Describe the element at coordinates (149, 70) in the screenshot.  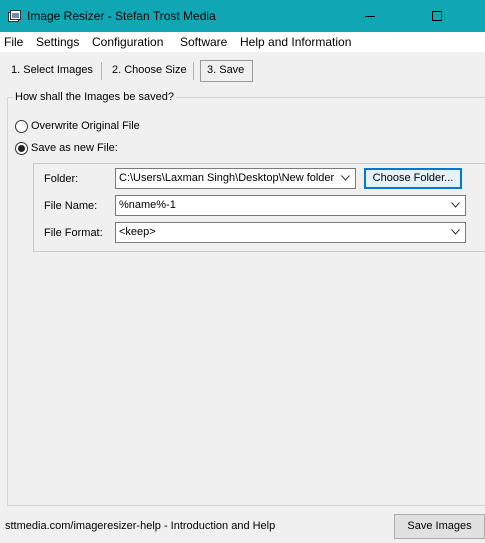
I see `tab-choose-size: 2. Choose Size` at that location.